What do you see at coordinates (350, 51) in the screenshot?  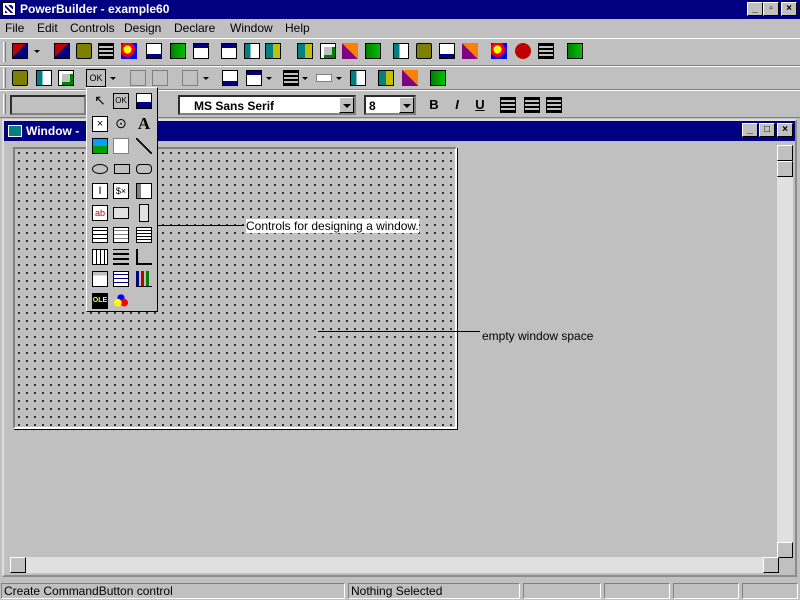 I see `report-icon` at bounding box center [350, 51].